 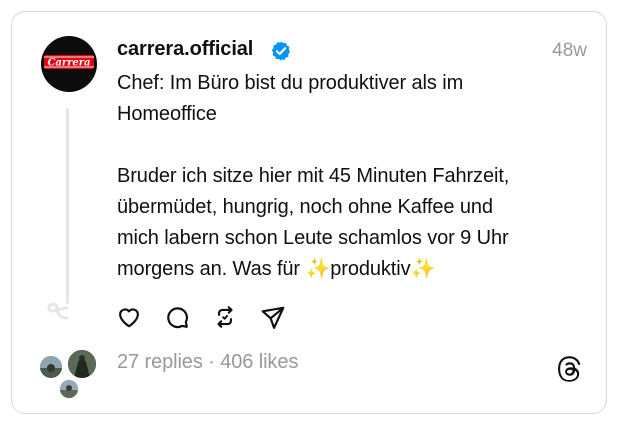 I want to click on thread-end-squiggle-icon, so click(x=58, y=311).